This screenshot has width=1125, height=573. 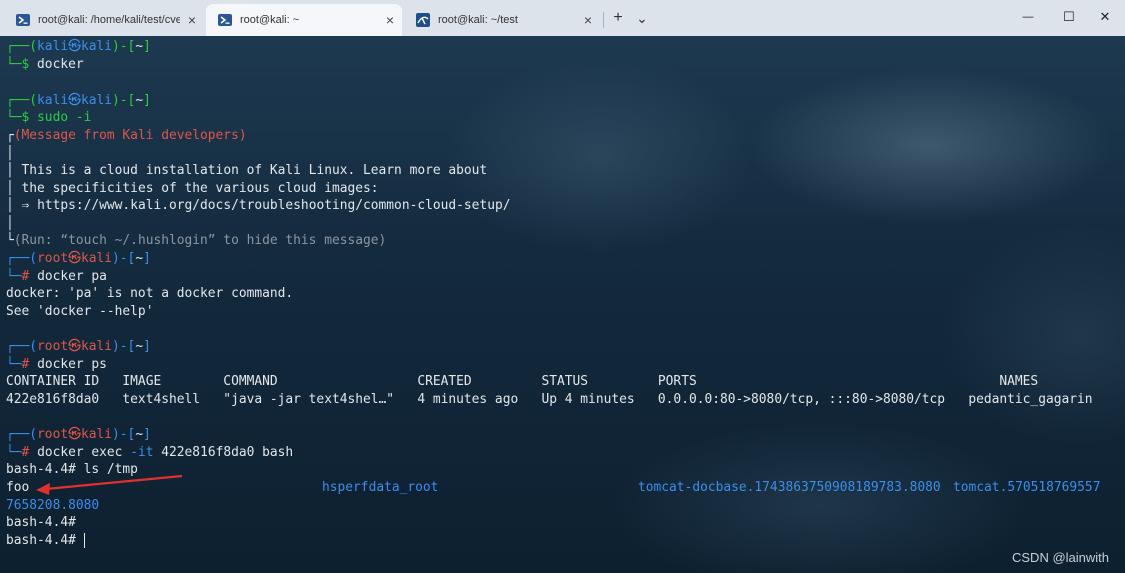 What do you see at coordinates (618, 18) in the screenshot?
I see `new-tab-button: +` at bounding box center [618, 18].